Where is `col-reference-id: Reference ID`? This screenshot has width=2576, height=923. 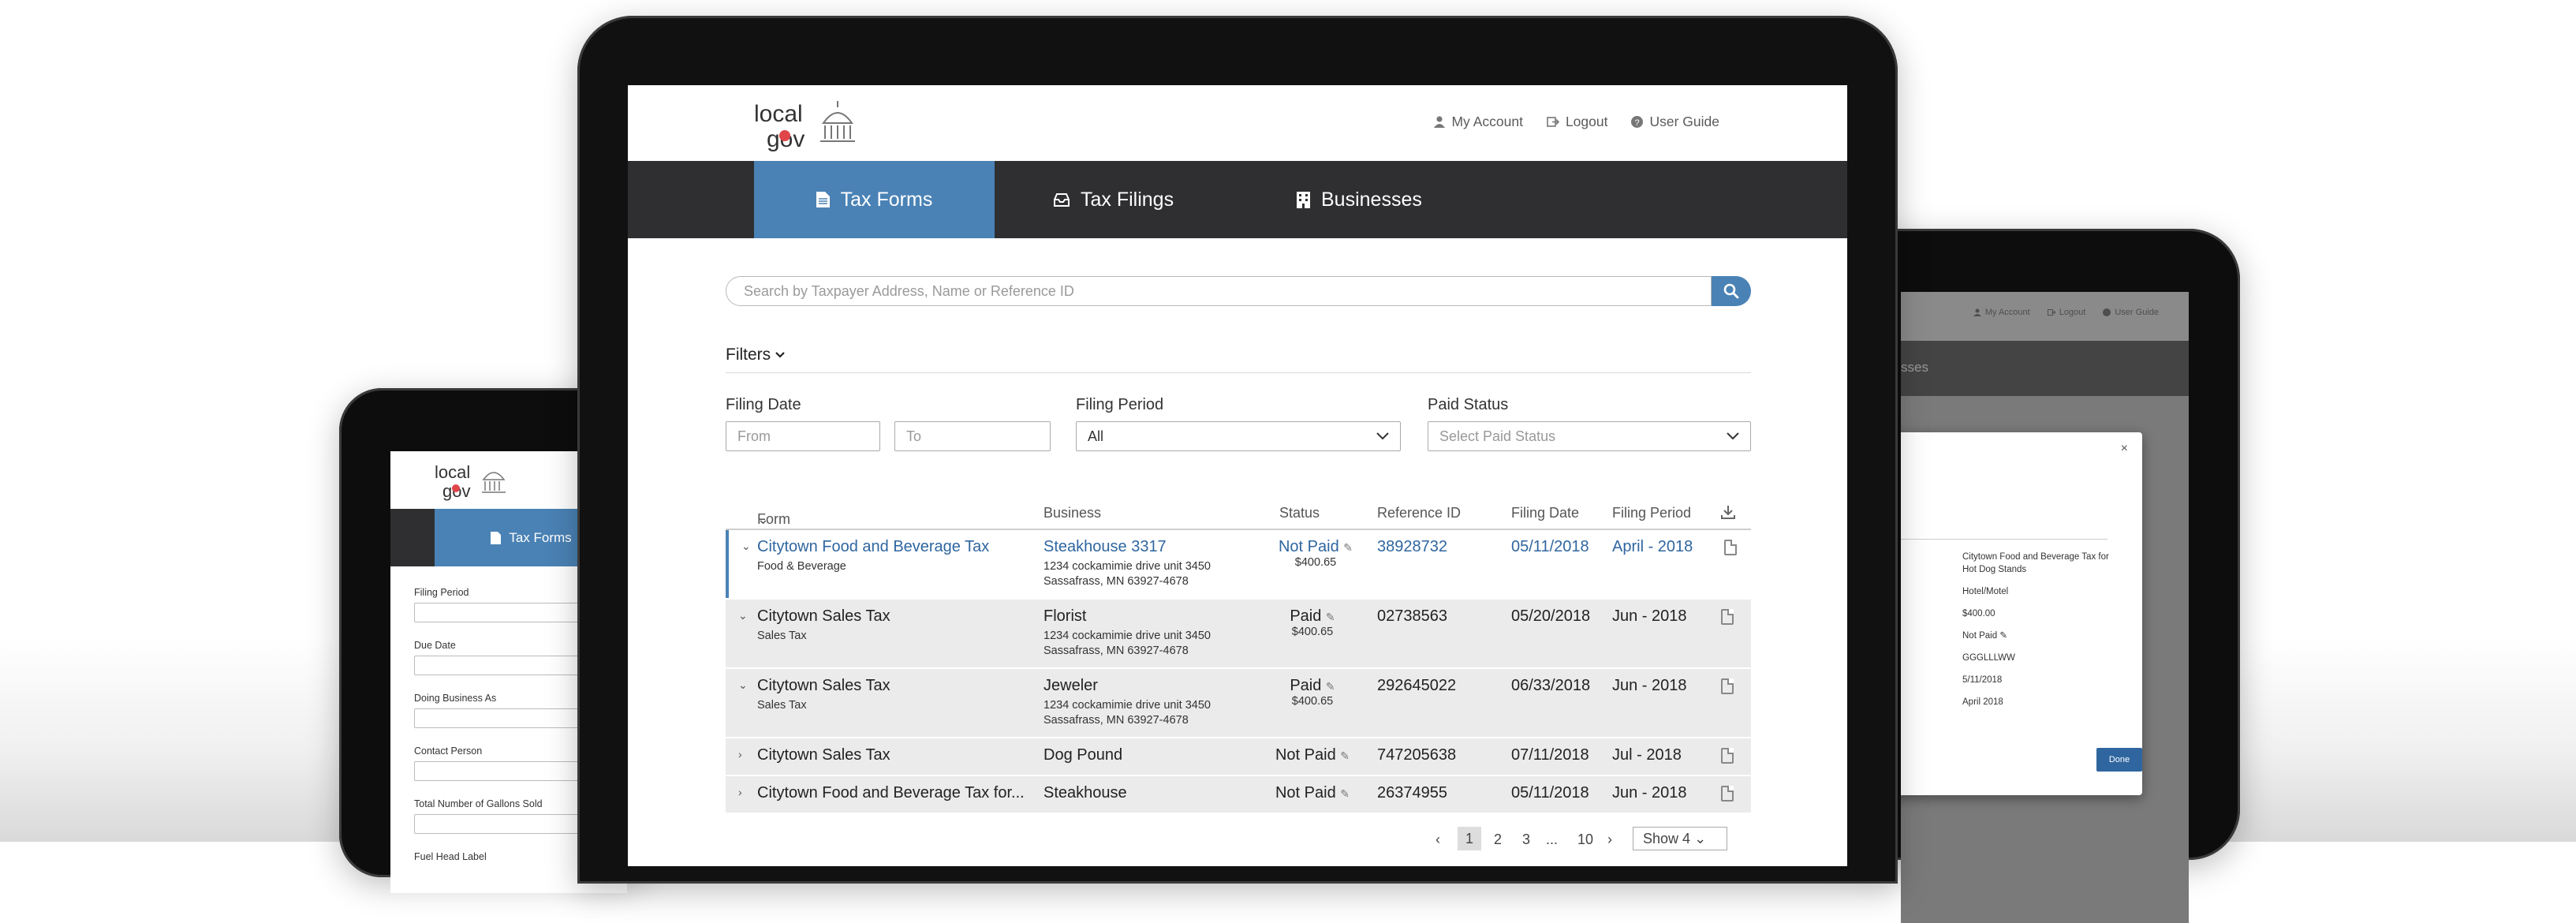 col-reference-id: Reference ID is located at coordinates (1419, 513).